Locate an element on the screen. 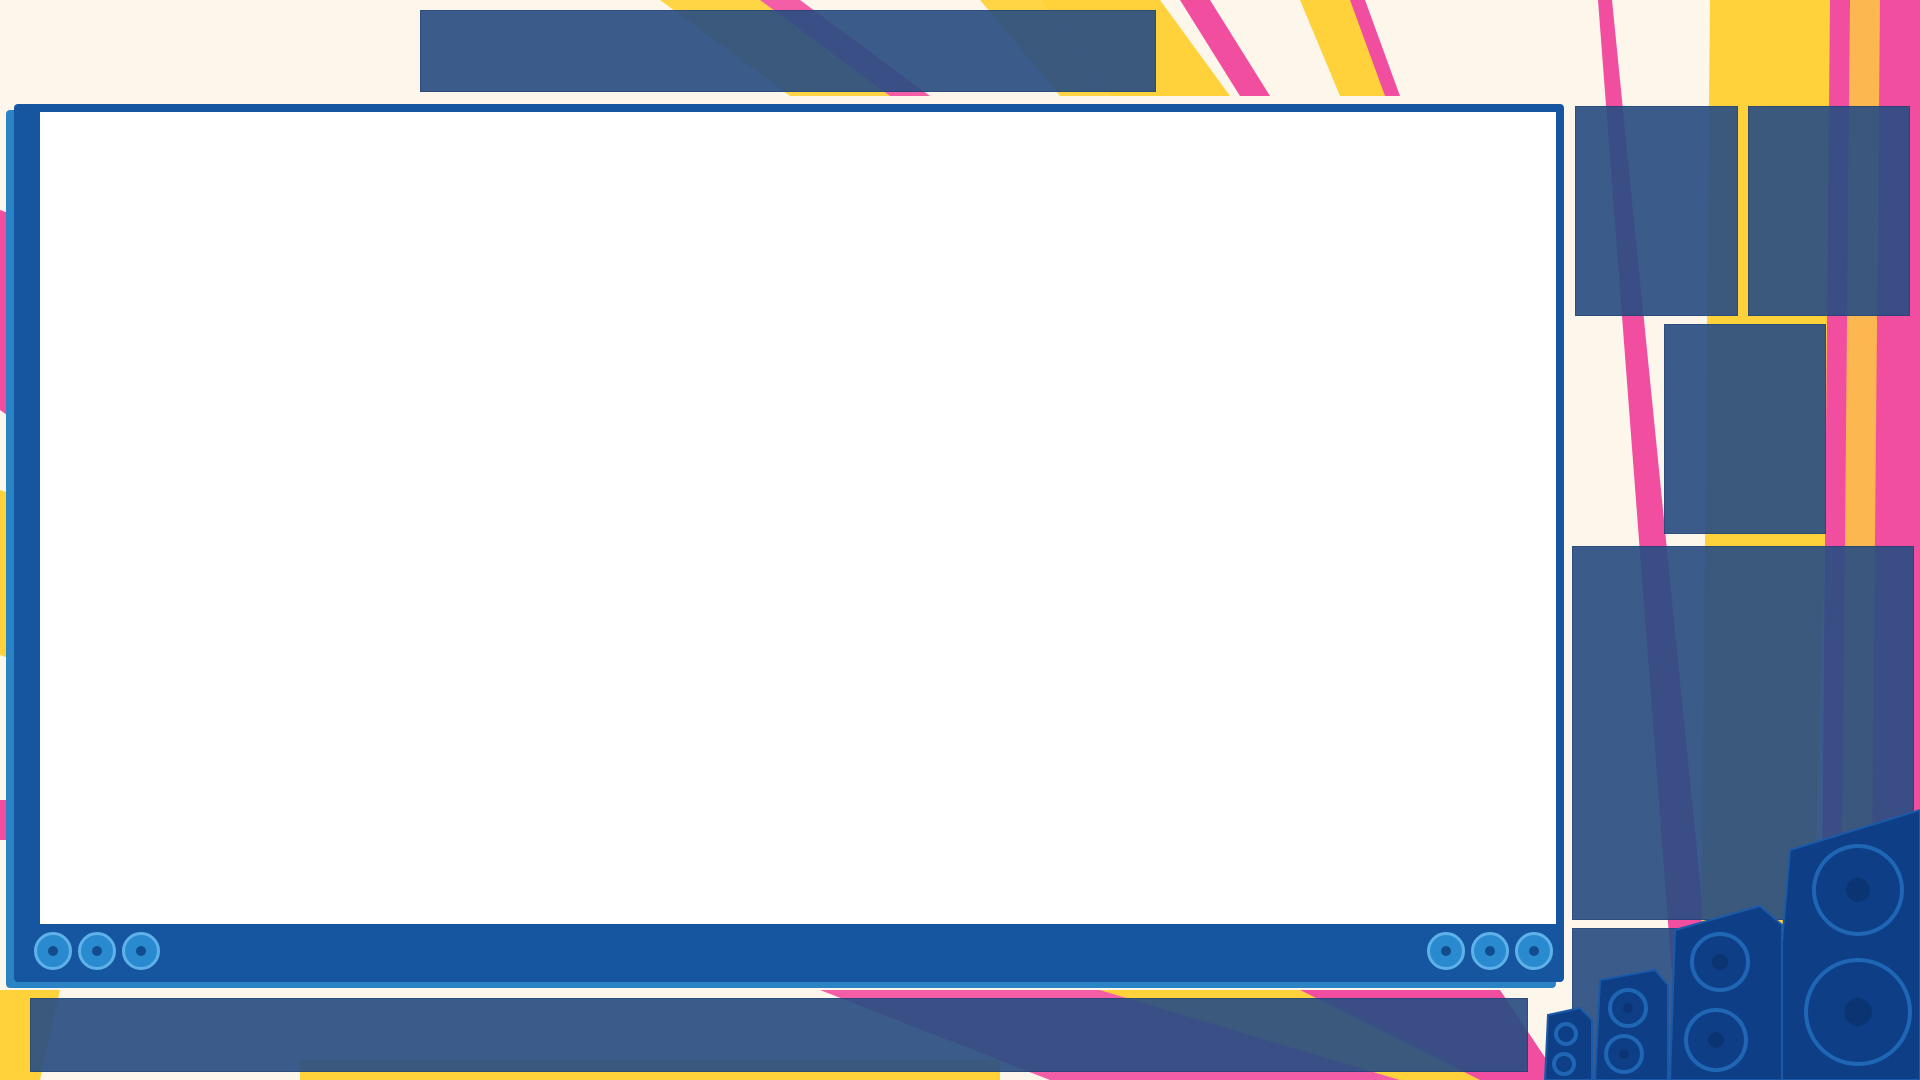 Image resolution: width=1920 pixels, height=1080 pixels. top-banner-panel is located at coordinates (788, 51).